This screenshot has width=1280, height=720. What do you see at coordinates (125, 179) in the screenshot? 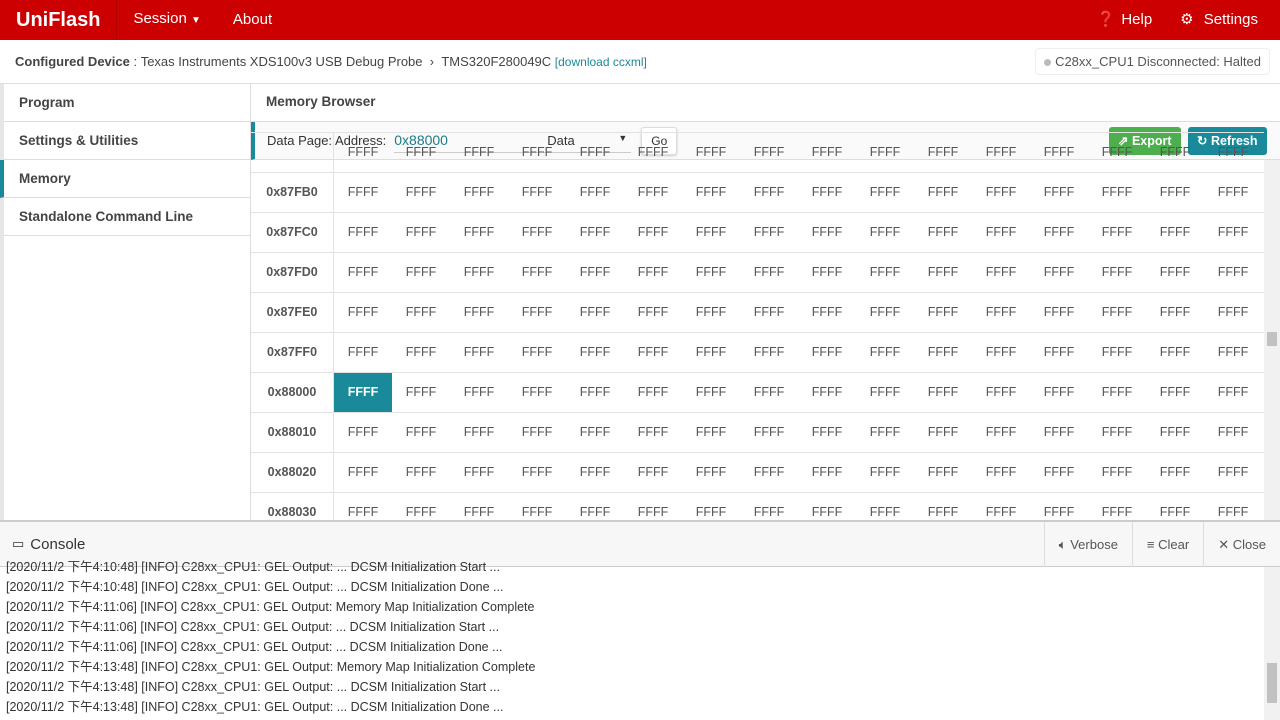
I see `sidebar-item-memory: Memory` at bounding box center [125, 179].